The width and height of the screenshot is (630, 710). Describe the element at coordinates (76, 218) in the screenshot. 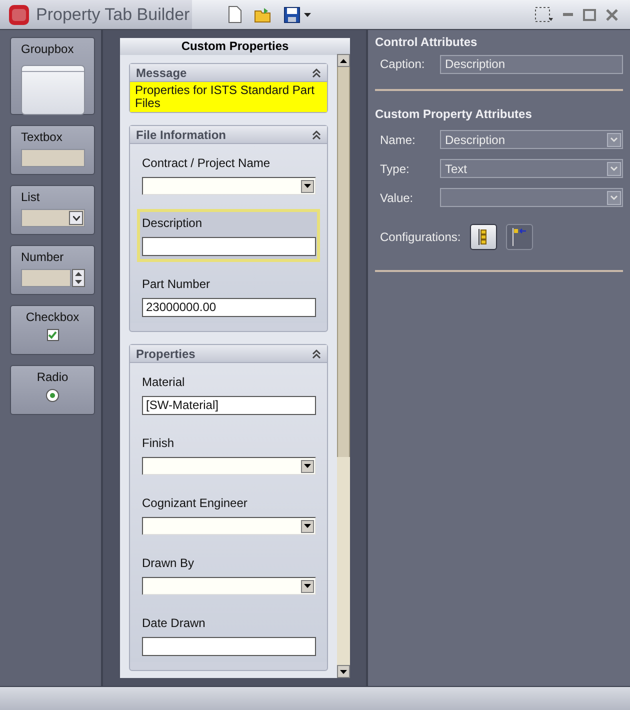

I see `chevron-down-icon` at that location.